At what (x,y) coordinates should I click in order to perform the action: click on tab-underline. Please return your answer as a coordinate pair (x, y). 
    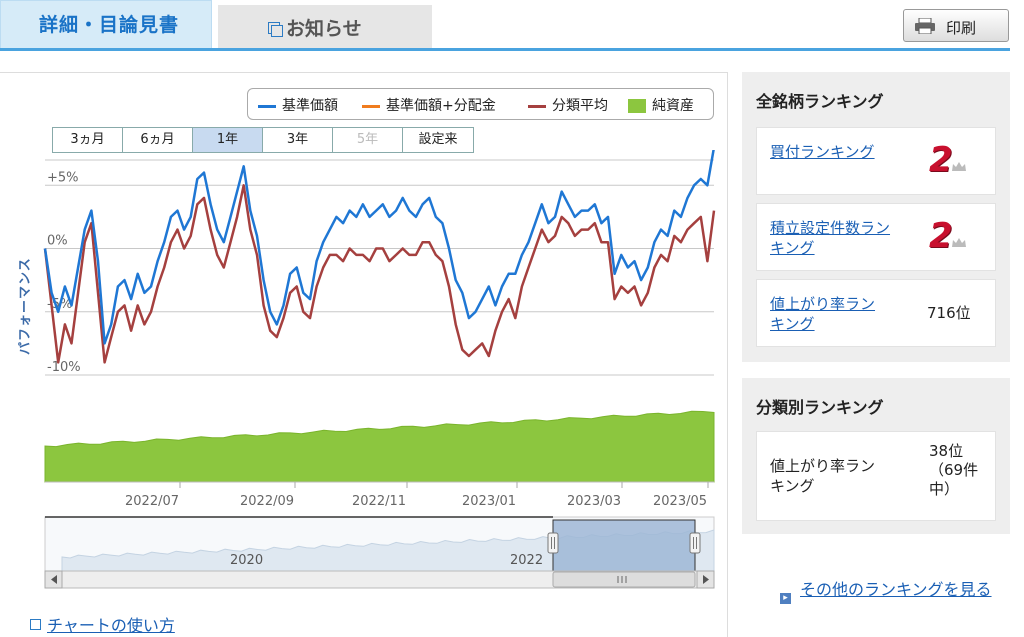
    Looking at the image, I should click on (505, 49).